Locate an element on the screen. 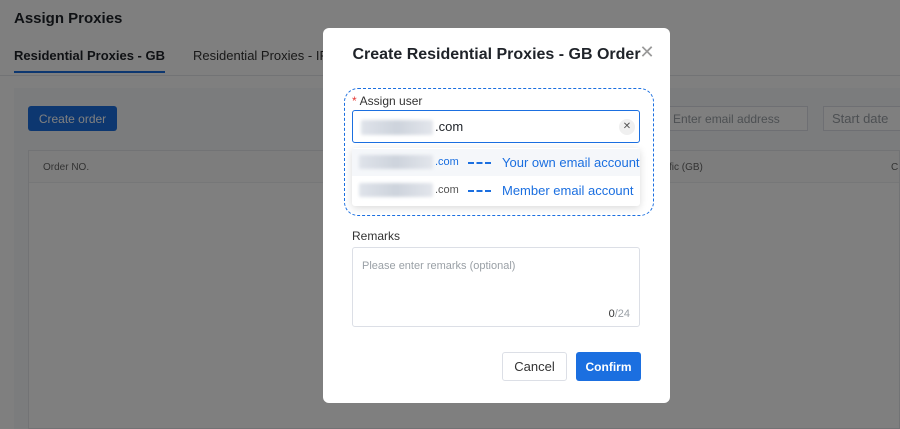 This screenshot has width=900, height=429. remarks-placeholder: Please enter remarks (optional) is located at coordinates (439, 266).